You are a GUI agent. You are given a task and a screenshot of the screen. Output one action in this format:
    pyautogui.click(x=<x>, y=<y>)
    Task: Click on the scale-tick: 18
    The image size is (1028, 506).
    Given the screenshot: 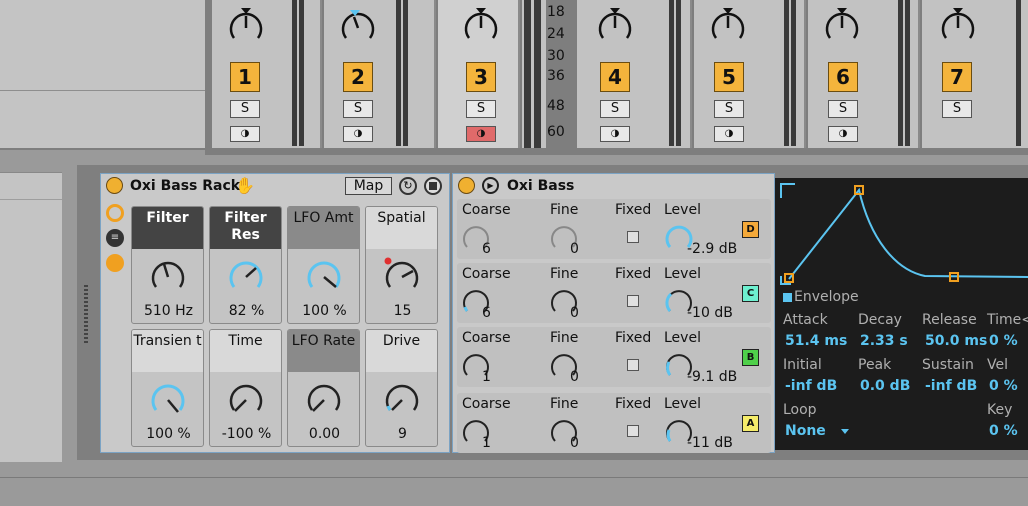 What is the action you would take?
    pyautogui.click(x=556, y=12)
    